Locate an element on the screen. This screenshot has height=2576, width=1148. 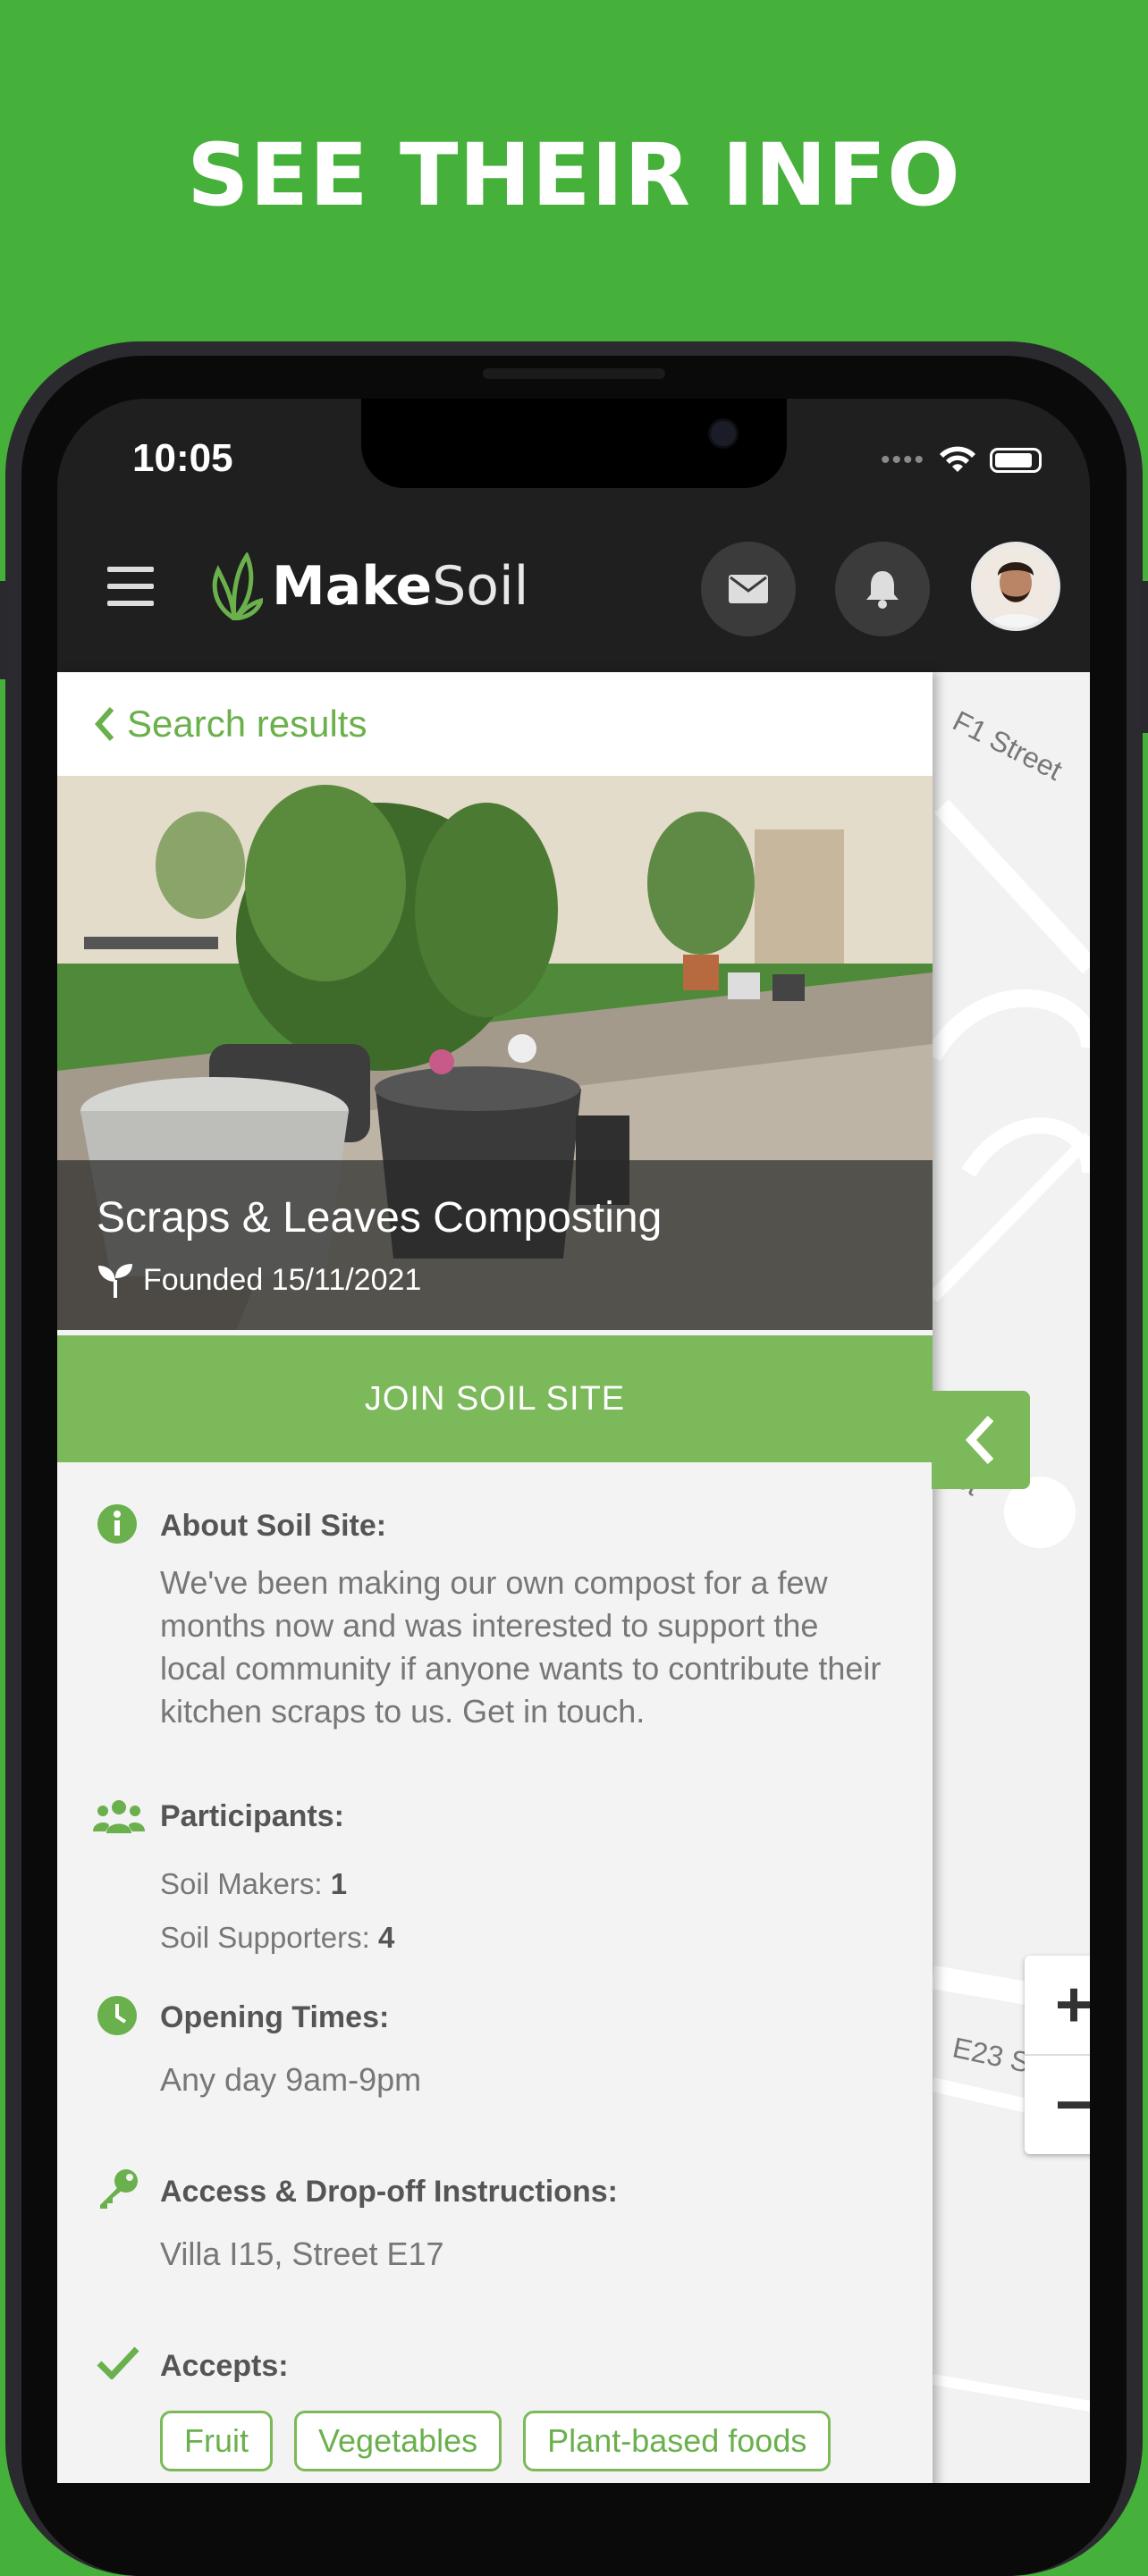
soil-makers-label: Soil Makers: is located at coordinates (245, 1884).